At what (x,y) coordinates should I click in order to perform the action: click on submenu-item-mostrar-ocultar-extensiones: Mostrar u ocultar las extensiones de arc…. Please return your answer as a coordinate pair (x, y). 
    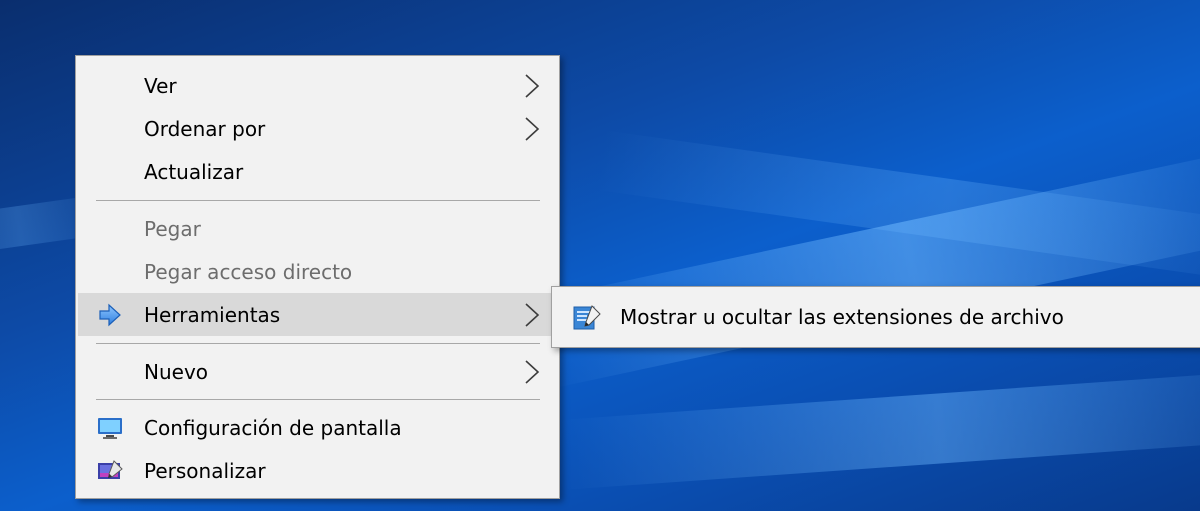
    Looking at the image, I should click on (877, 317).